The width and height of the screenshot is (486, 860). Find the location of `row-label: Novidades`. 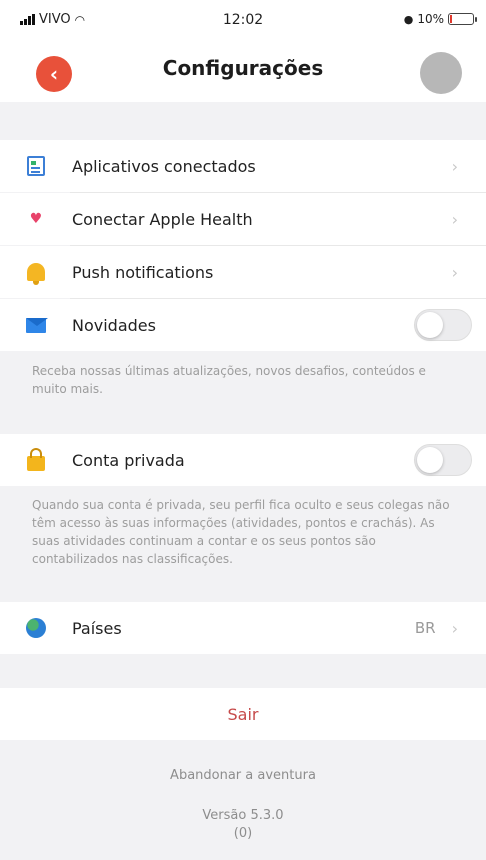

row-label: Novidades is located at coordinates (114, 325).